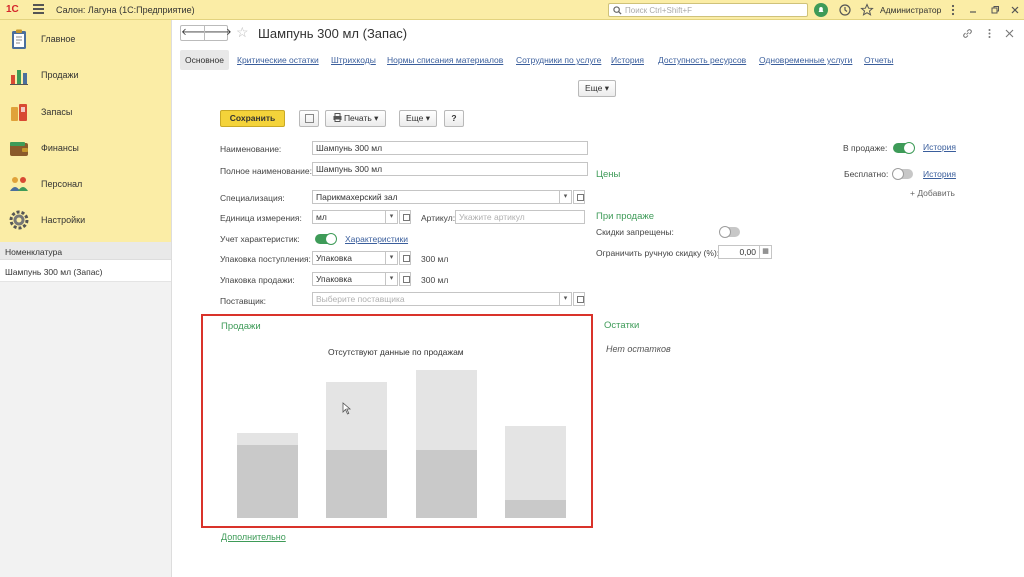  What do you see at coordinates (1015, 10) in the screenshot?
I see `close-icon` at bounding box center [1015, 10].